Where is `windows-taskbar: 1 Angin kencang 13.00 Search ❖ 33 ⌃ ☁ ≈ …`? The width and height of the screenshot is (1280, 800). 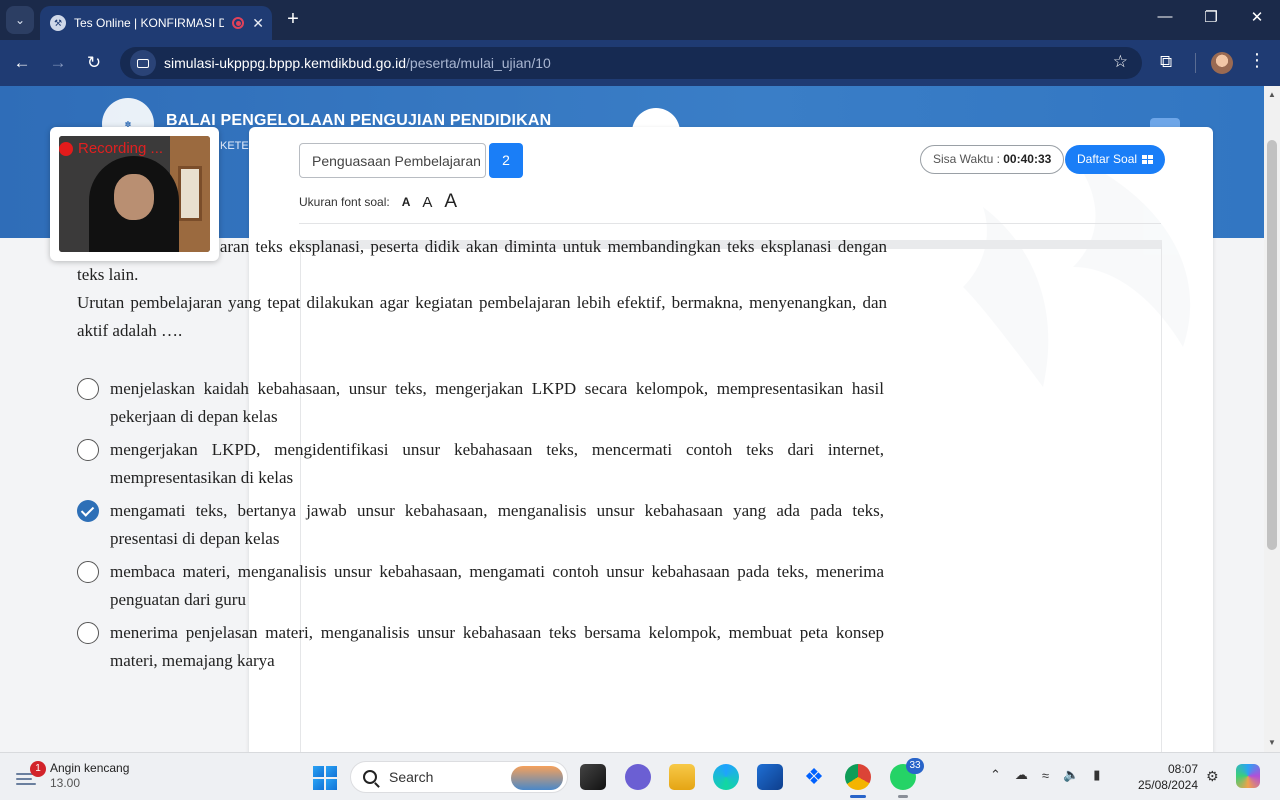
windows-taskbar: 1 Angin kencang 13.00 Search ❖ 33 ⌃ ☁ ≈ … is located at coordinates (640, 776).